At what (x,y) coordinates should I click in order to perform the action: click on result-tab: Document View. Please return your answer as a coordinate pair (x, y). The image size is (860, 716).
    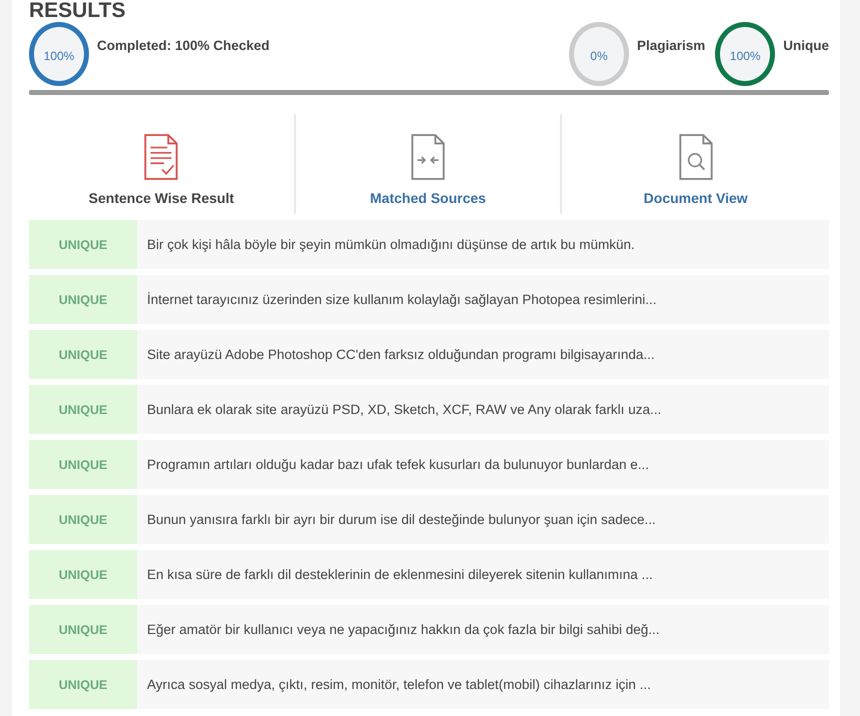
    Looking at the image, I should click on (695, 164).